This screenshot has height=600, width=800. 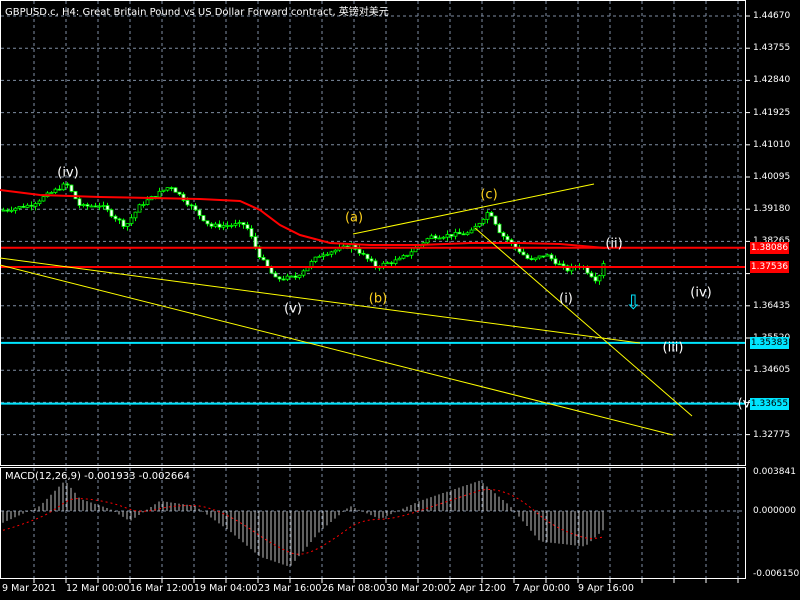 What do you see at coordinates (744, 404) in the screenshot?
I see `wave-label: (v` at bounding box center [744, 404].